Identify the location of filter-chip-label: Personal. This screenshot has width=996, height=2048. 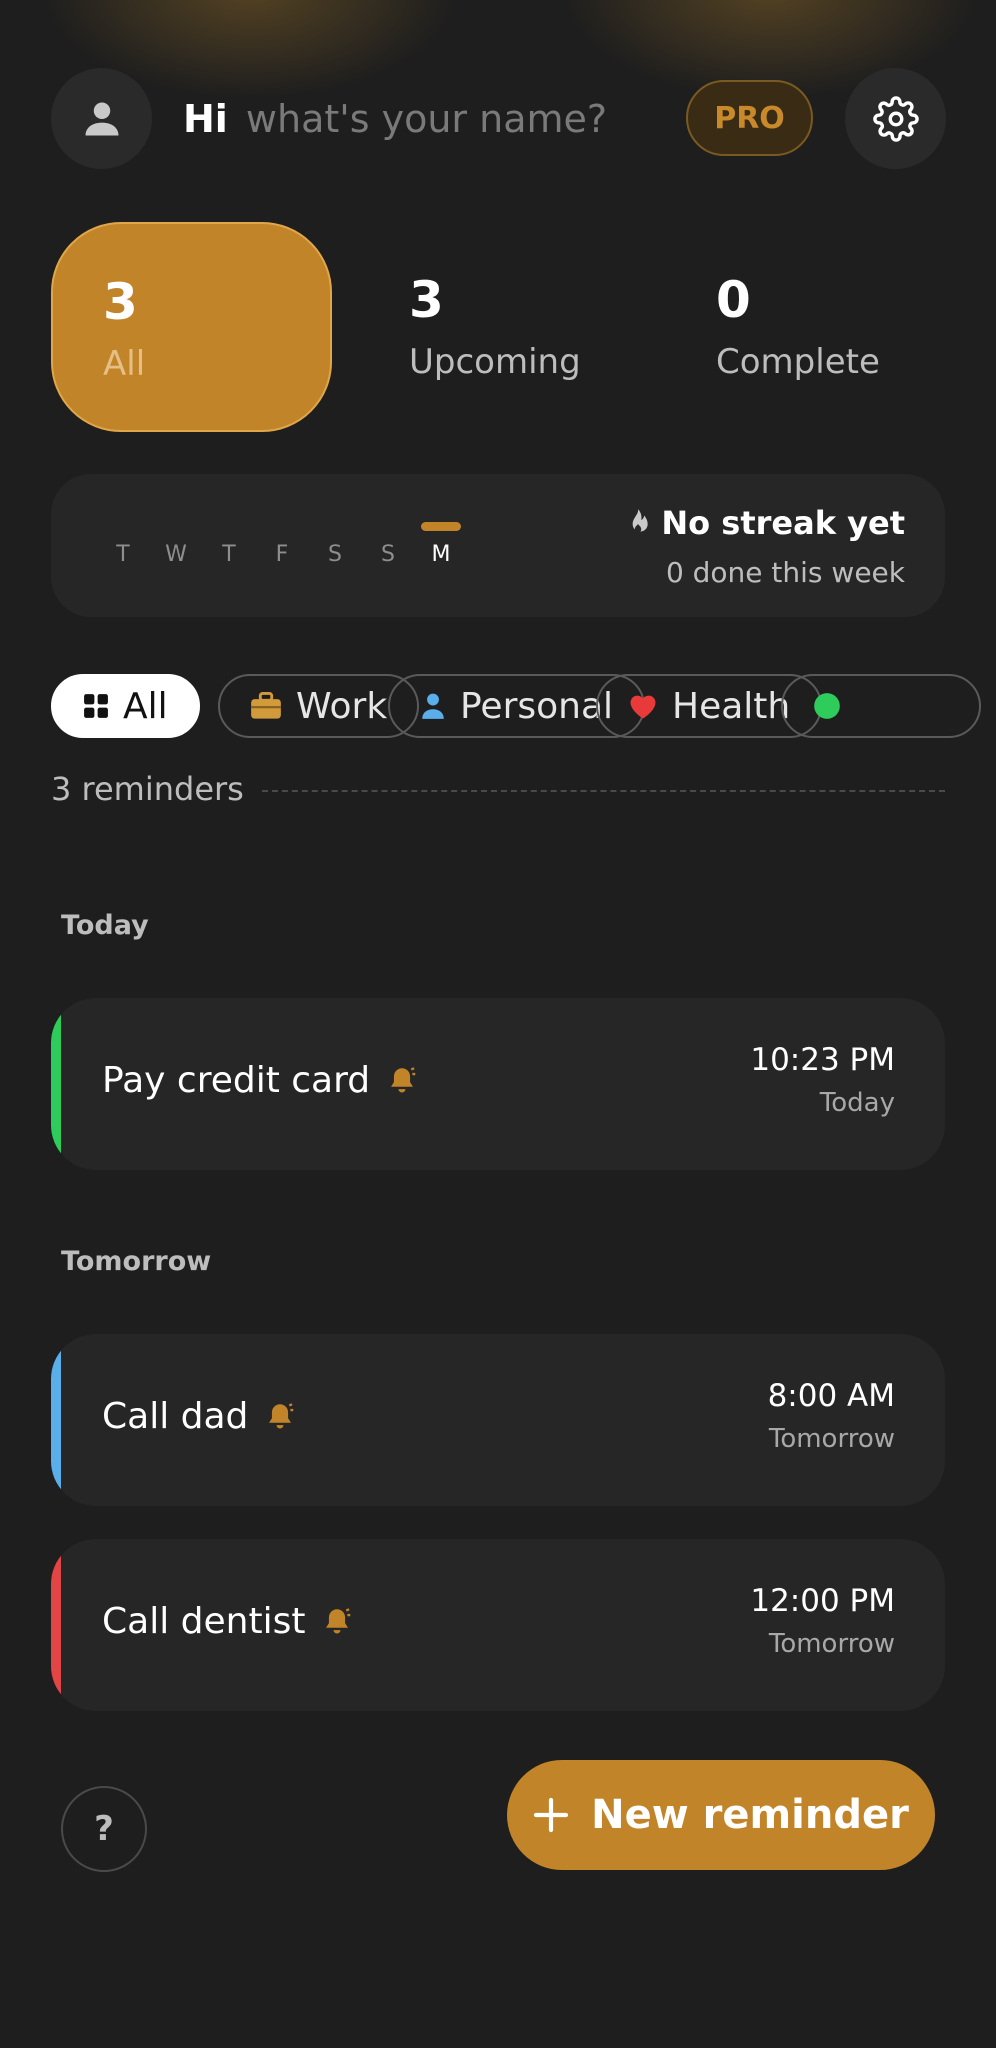
(537, 706).